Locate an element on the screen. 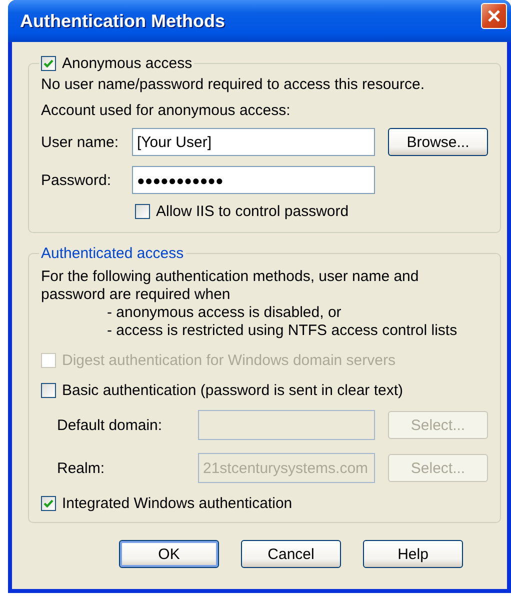 This screenshot has width=511, height=597. password-label: Password: is located at coordinates (76, 180).